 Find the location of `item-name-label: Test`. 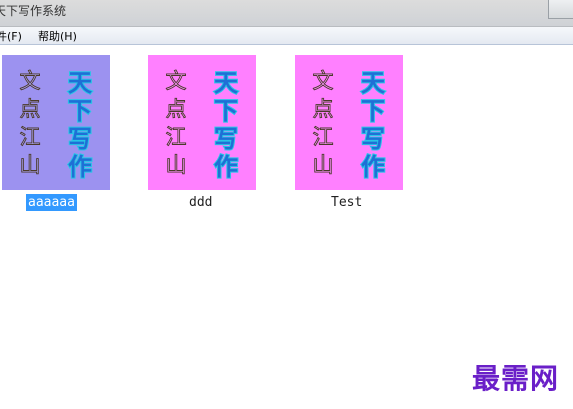

item-name-label: Test is located at coordinates (346, 202).